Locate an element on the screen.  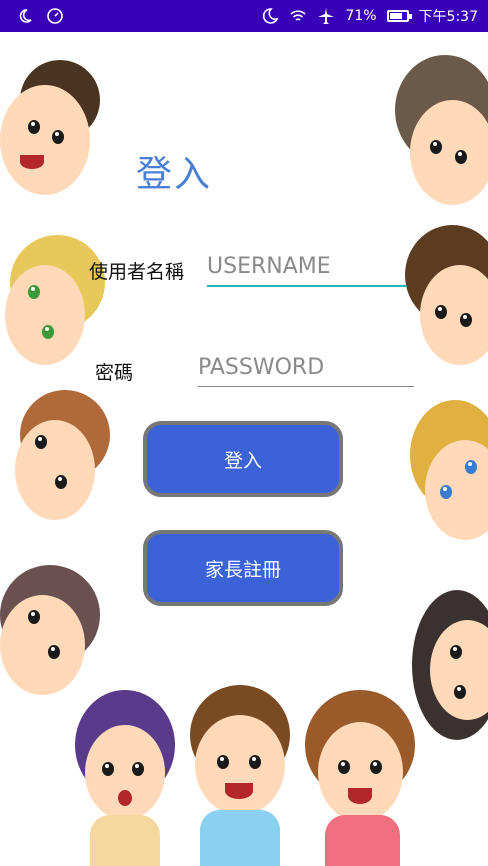
password-label: 密碼 is located at coordinates (114, 373).